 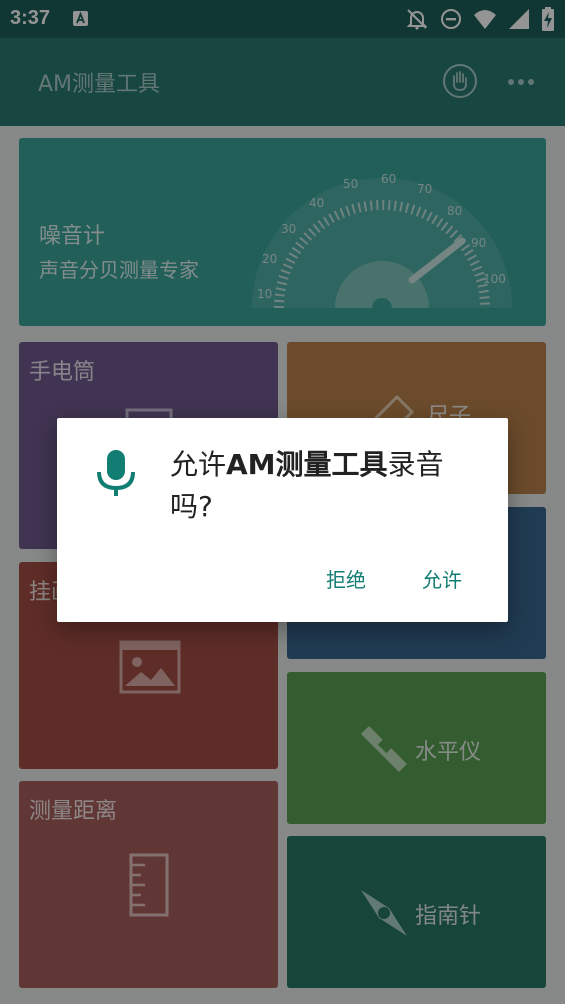 What do you see at coordinates (307, 464) in the screenshot?
I see `dialog-app-name: AM测量工具` at bounding box center [307, 464].